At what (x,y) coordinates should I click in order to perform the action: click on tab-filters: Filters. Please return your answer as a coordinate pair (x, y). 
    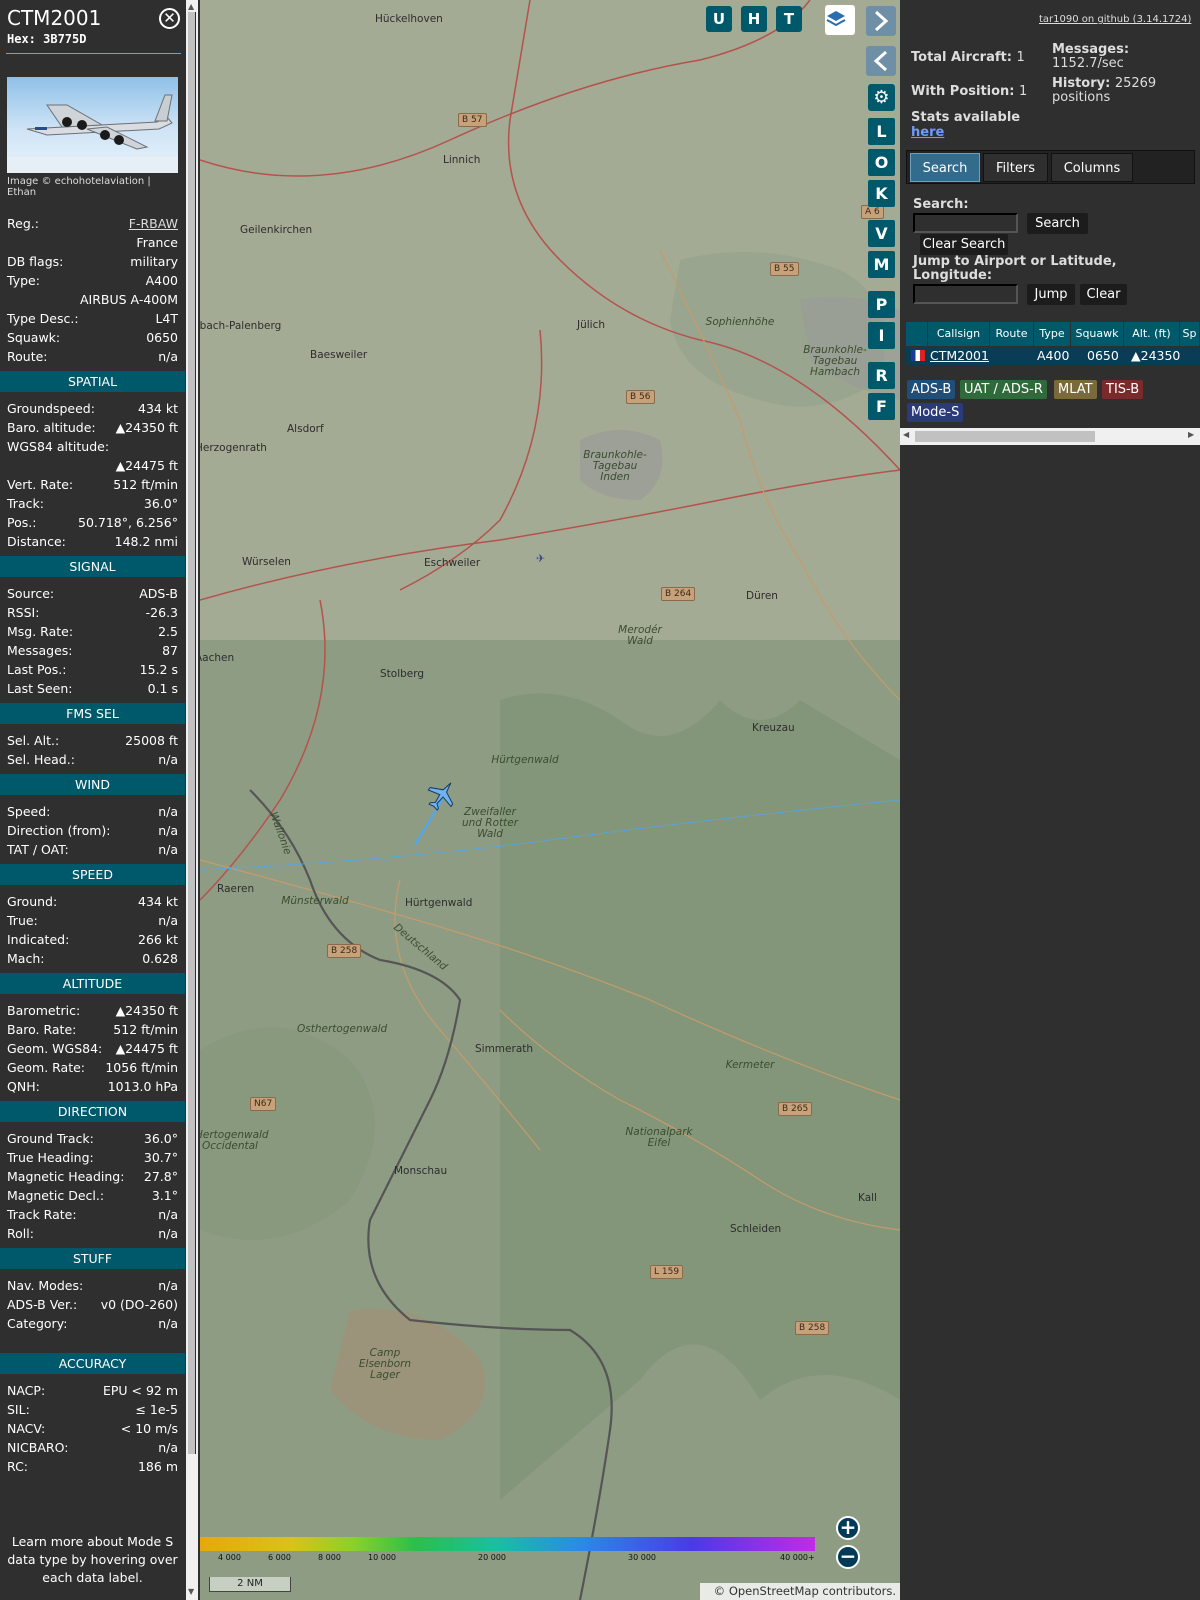
    Looking at the image, I should click on (1015, 167).